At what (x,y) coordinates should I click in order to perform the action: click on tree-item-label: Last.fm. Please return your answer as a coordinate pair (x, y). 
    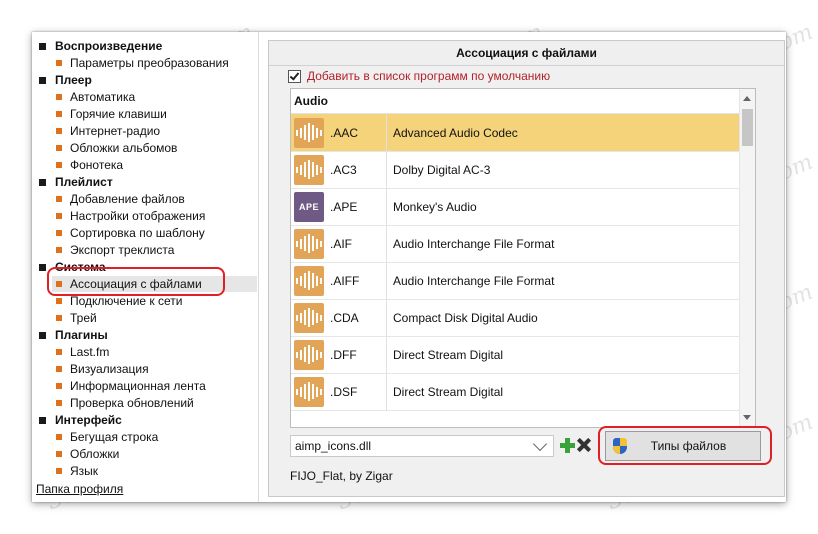
    Looking at the image, I should click on (90, 352).